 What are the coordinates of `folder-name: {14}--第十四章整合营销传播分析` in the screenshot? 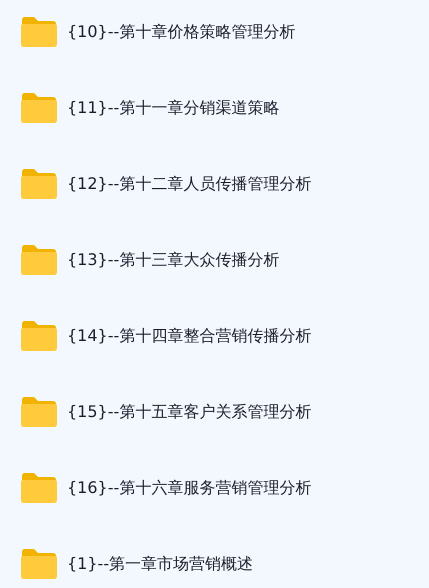 It's located at (189, 336).